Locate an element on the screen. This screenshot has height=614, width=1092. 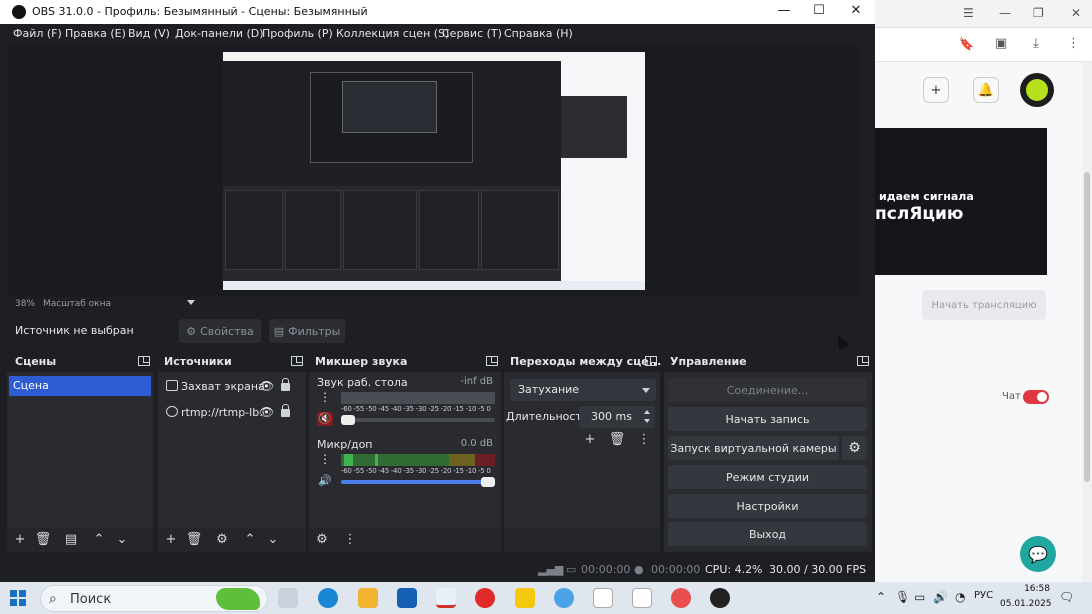
downloads-icon: ⤓ is located at coordinates (1036, 43).